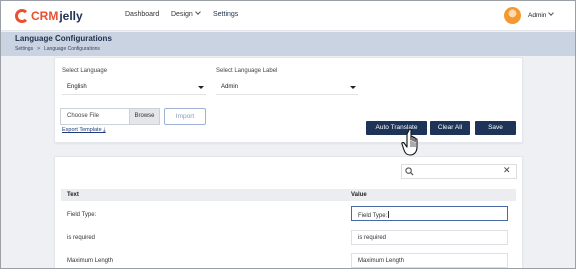 The width and height of the screenshot is (576, 269). I want to click on nav-dashboard-label: Dashboard, so click(142, 14).